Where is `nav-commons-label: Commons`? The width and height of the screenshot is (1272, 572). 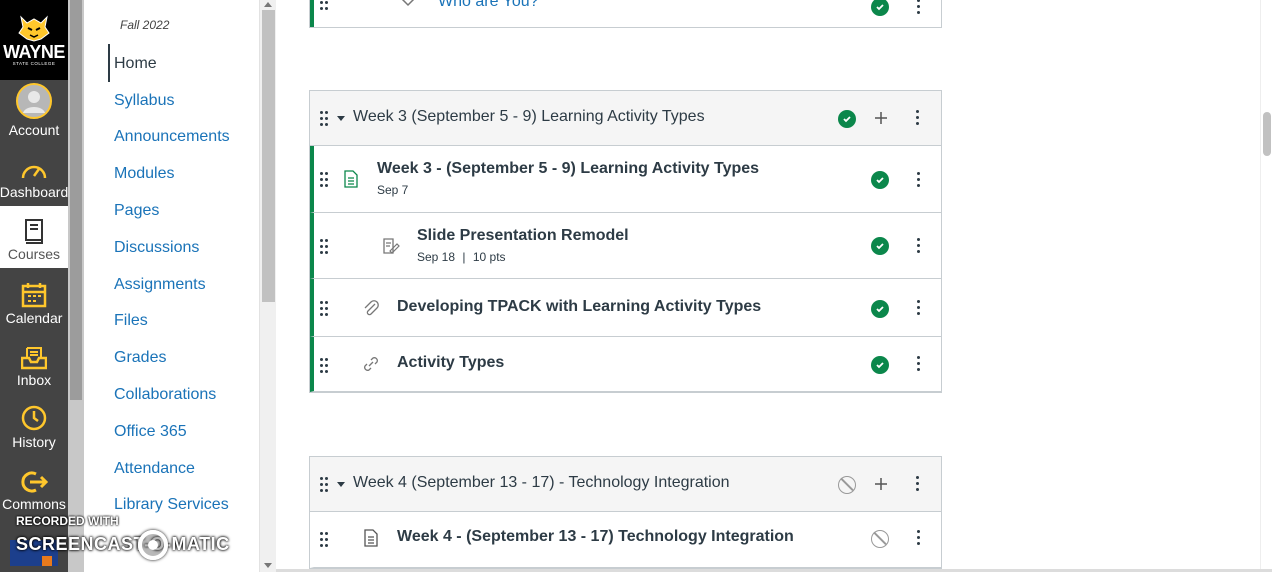
nav-commons-label: Commons is located at coordinates (34, 504).